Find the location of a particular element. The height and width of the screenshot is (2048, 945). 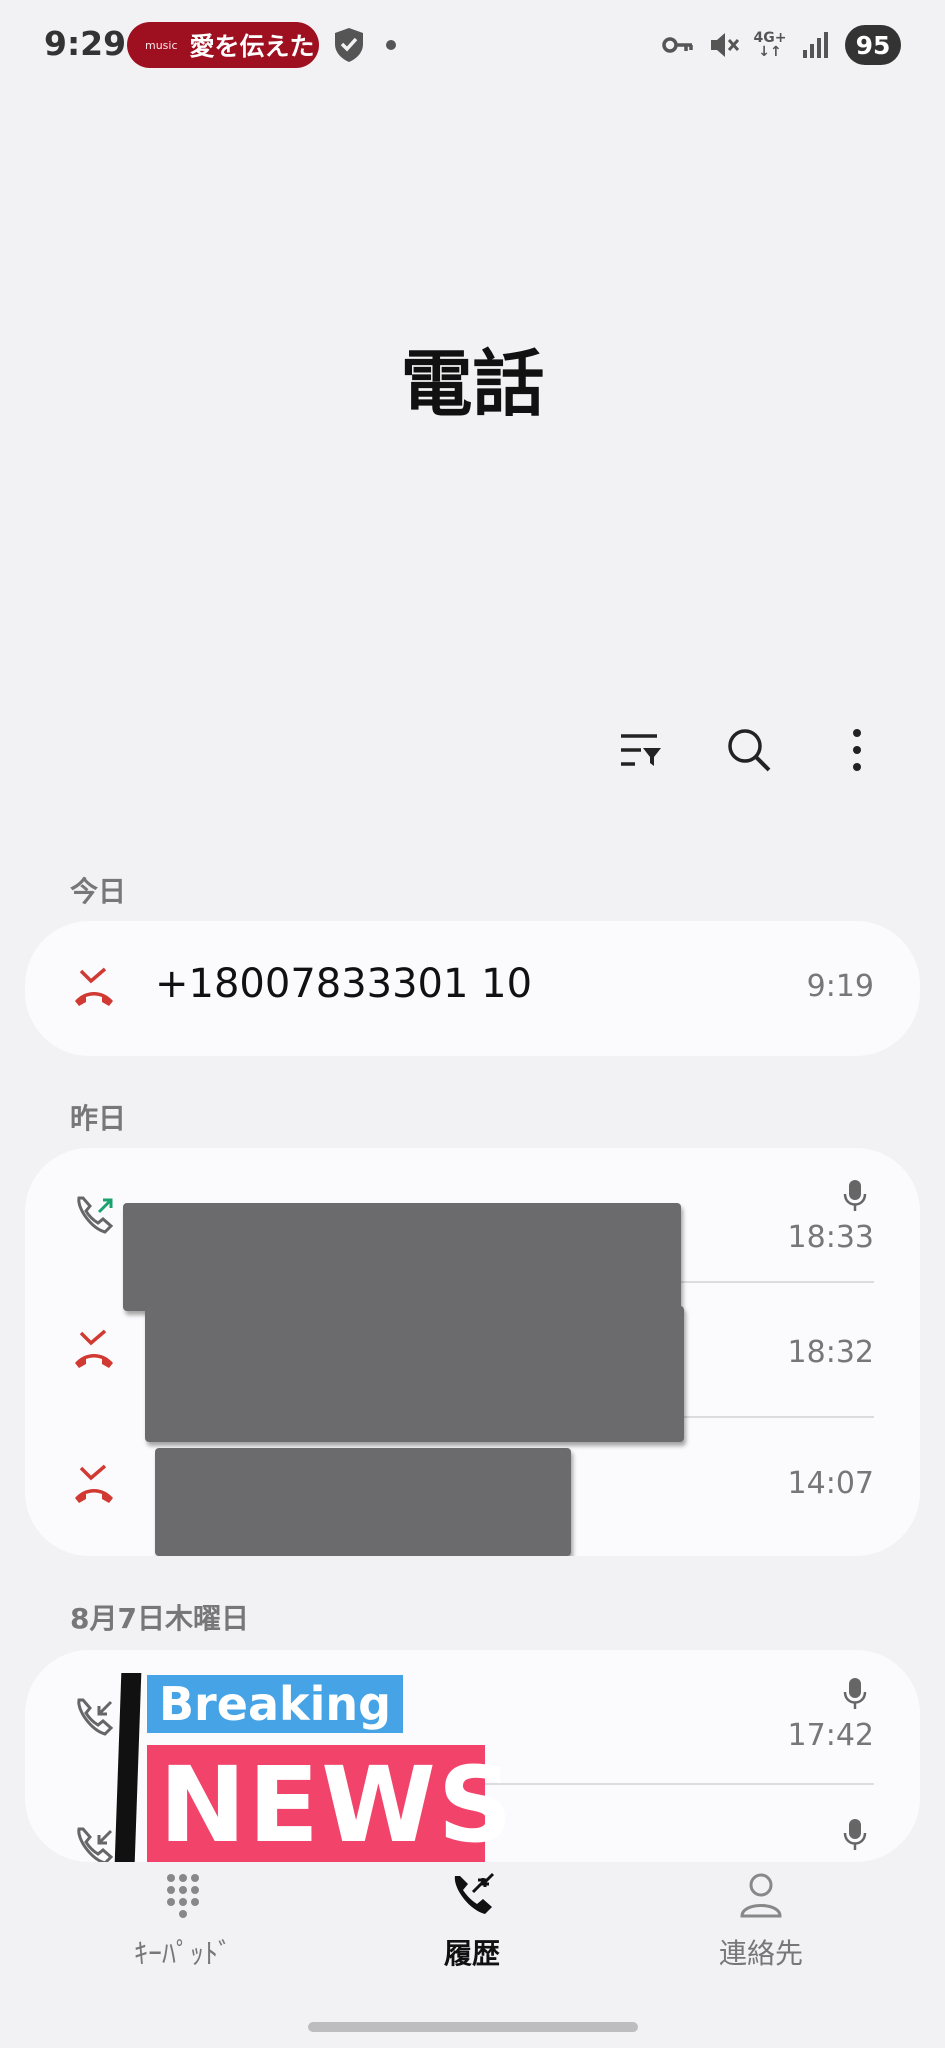

outgoing-call-icon is located at coordinates (95, 1215).